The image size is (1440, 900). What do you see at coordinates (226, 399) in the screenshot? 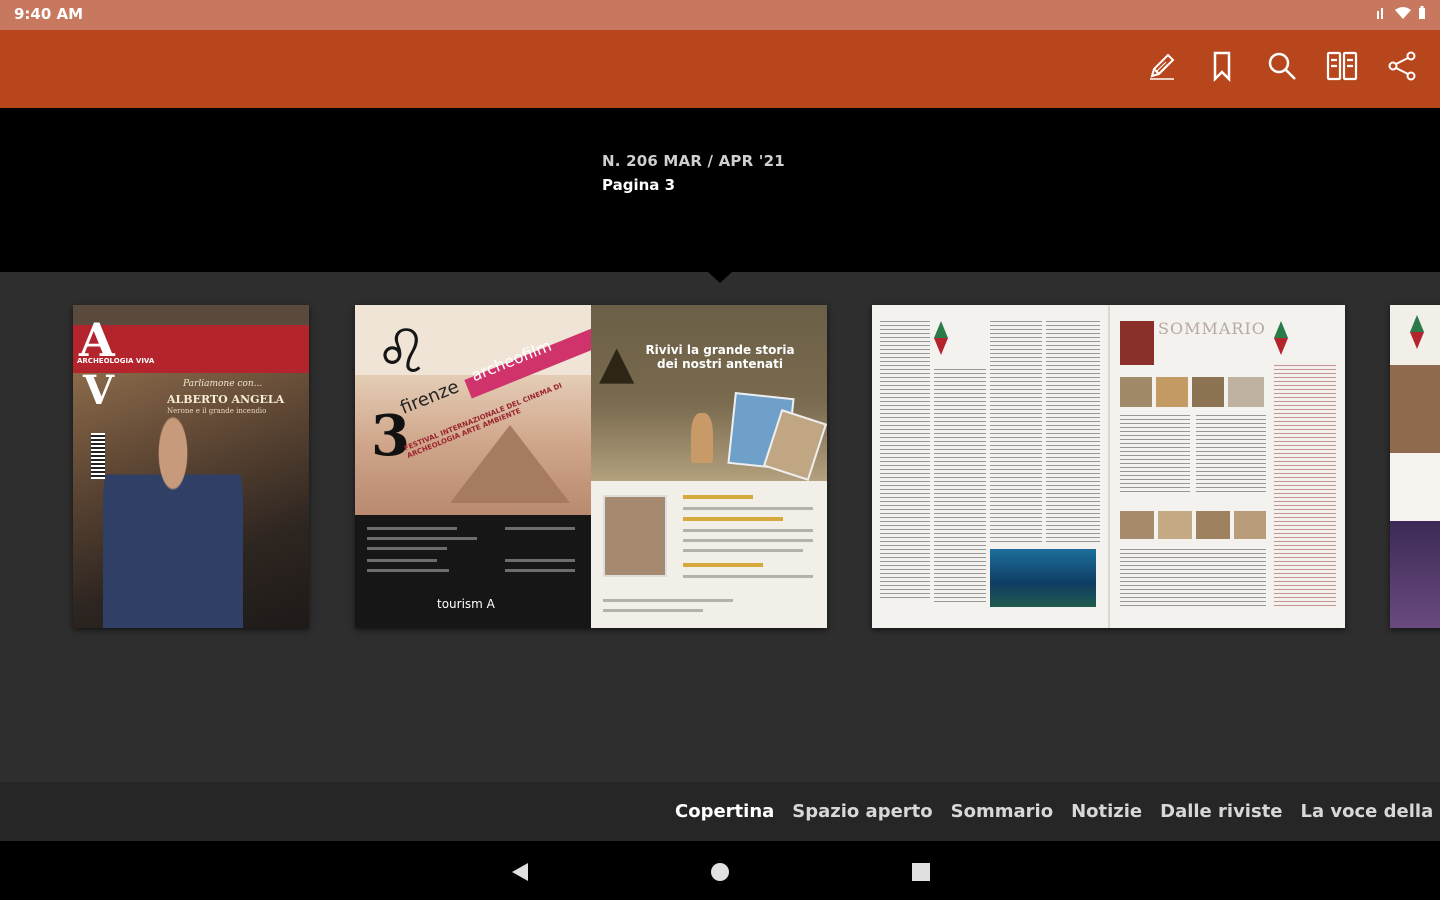
I see `cover-person-name: ALBERTO ANGELA` at bounding box center [226, 399].